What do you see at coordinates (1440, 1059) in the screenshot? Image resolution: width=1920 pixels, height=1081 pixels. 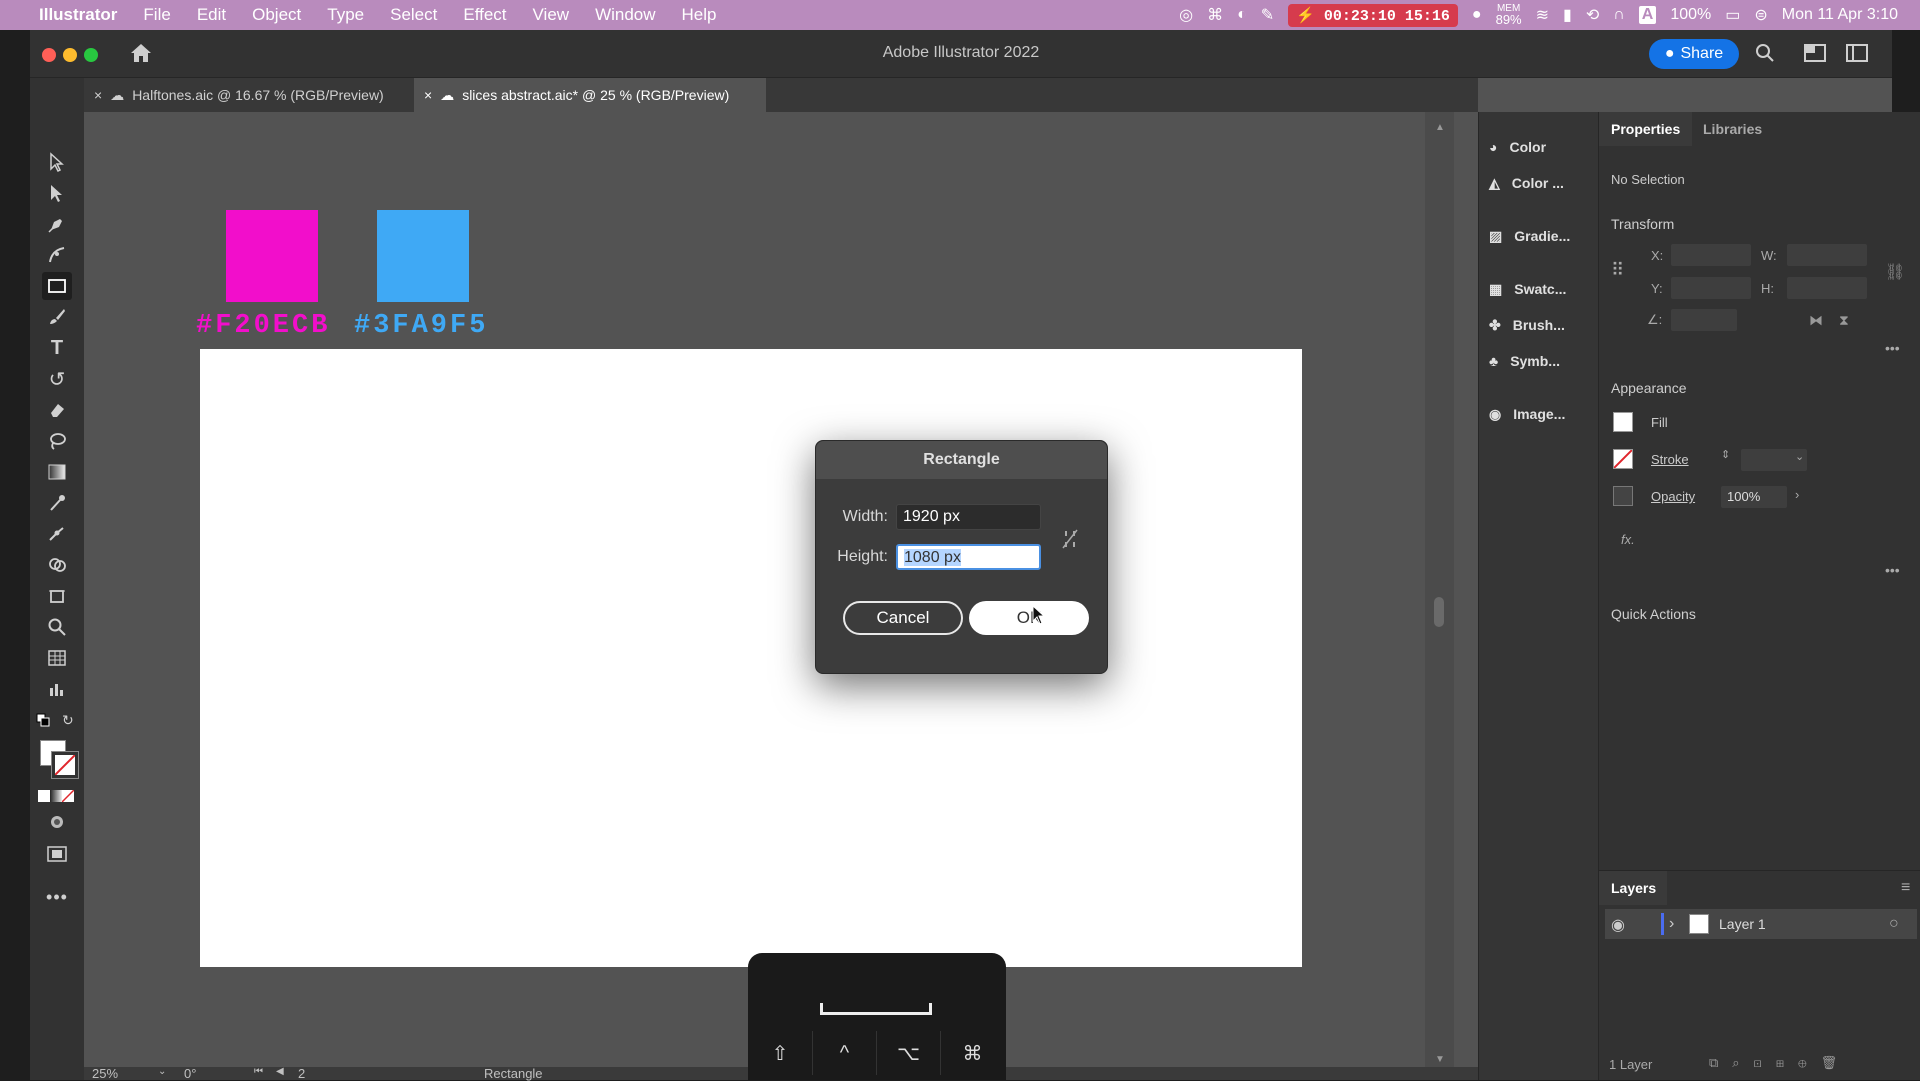 I see `scroll-down-icon: ▼` at bounding box center [1440, 1059].